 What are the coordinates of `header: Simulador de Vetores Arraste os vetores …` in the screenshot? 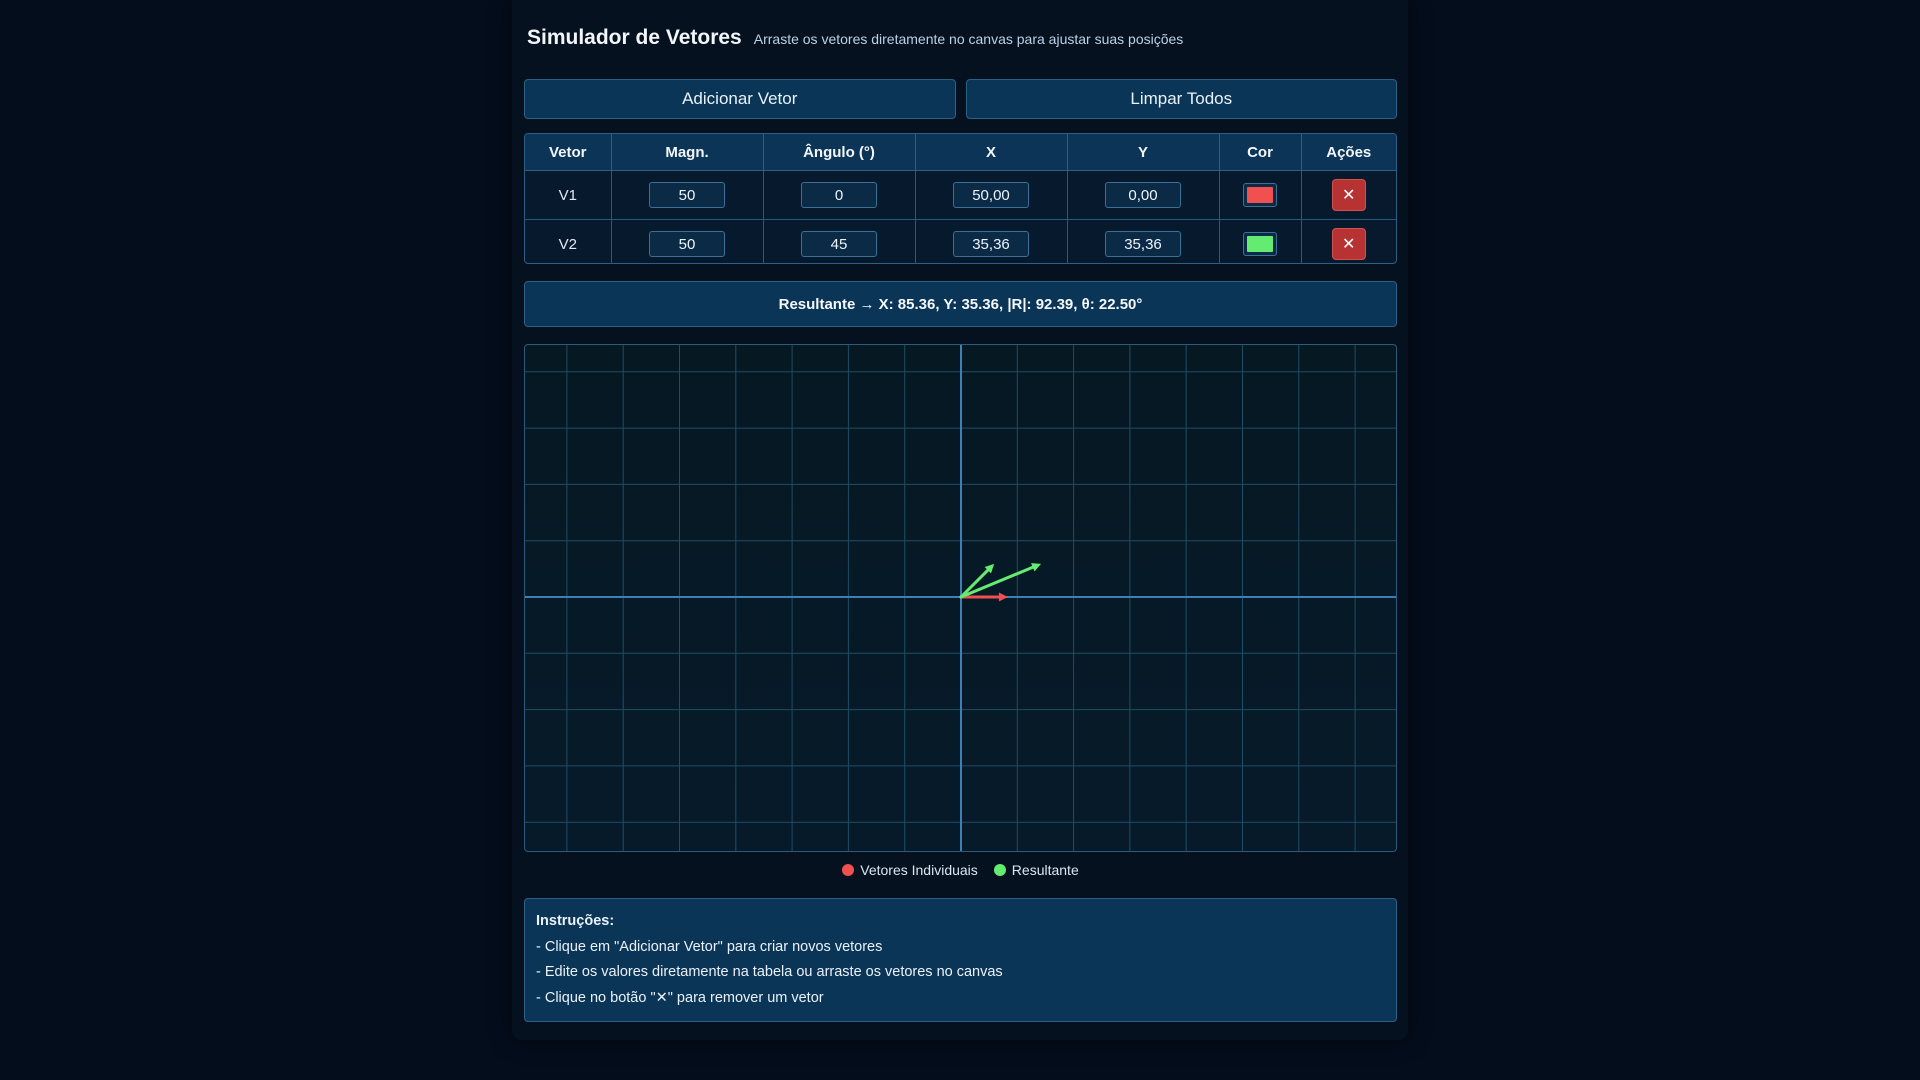 It's located at (855, 38).